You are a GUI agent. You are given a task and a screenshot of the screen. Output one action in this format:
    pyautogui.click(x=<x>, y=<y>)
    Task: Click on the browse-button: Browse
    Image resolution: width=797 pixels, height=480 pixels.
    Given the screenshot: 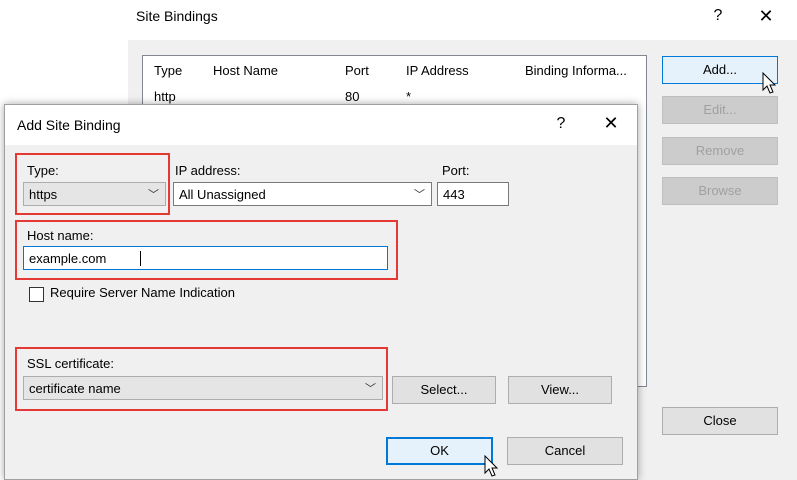 What is the action you would take?
    pyautogui.click(x=720, y=191)
    